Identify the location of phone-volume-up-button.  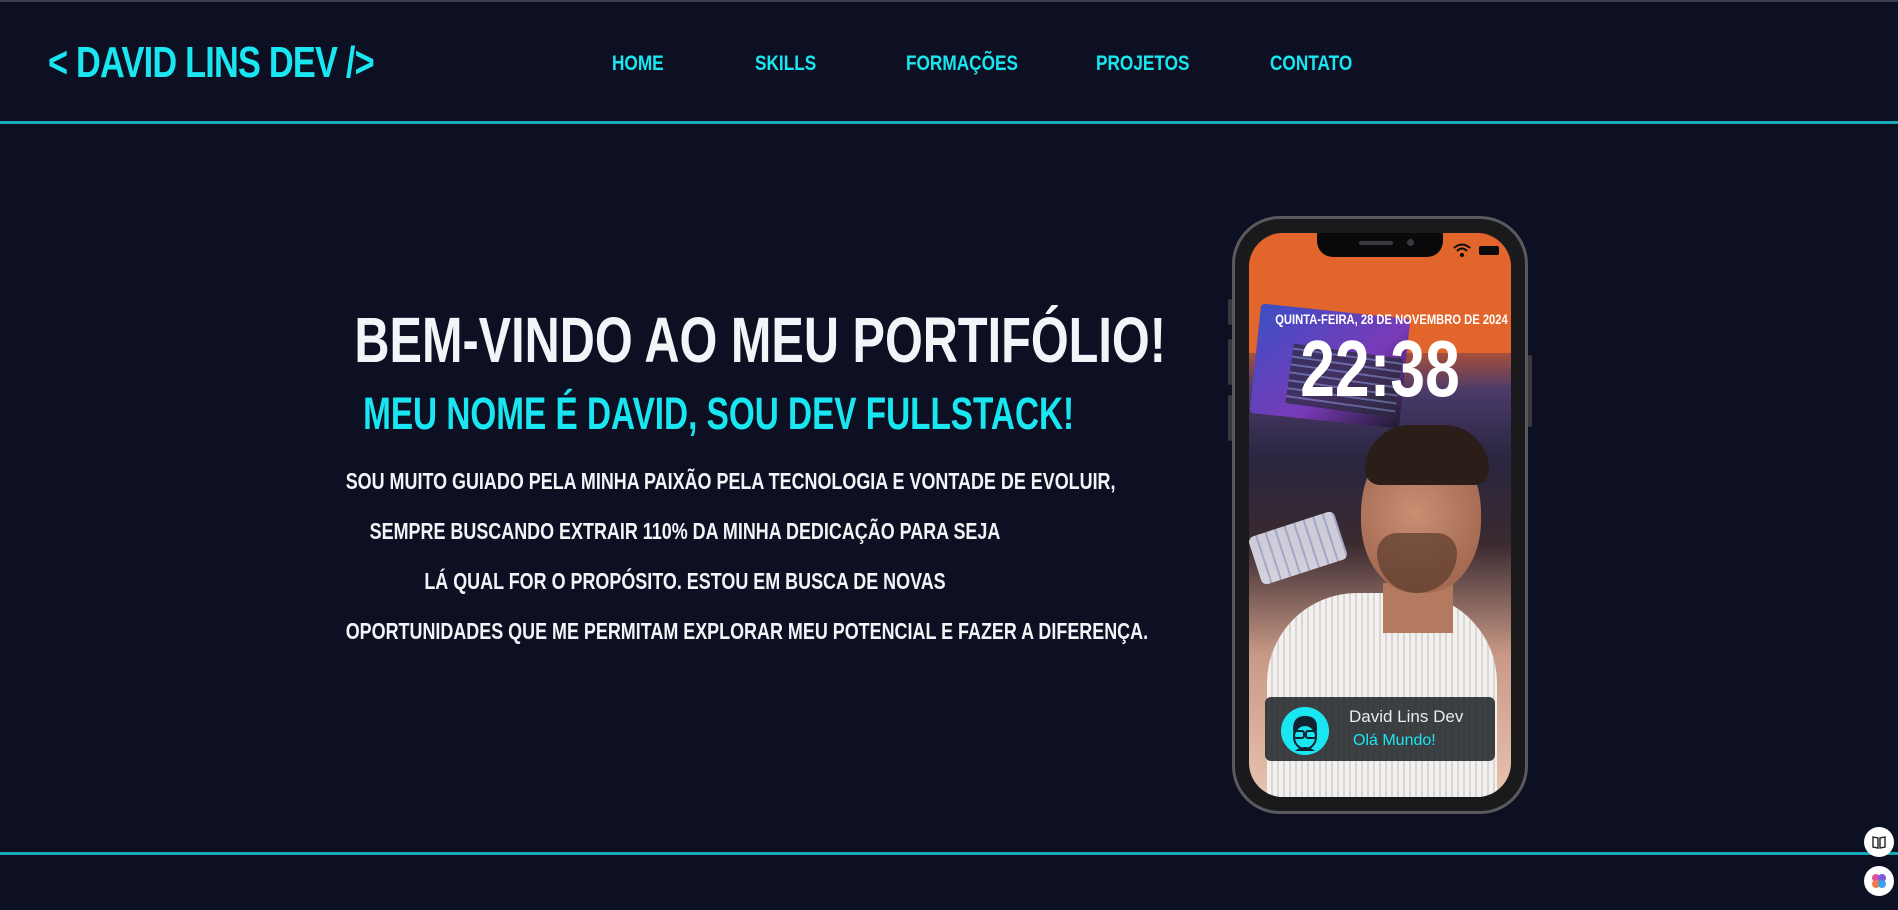
(1230, 362).